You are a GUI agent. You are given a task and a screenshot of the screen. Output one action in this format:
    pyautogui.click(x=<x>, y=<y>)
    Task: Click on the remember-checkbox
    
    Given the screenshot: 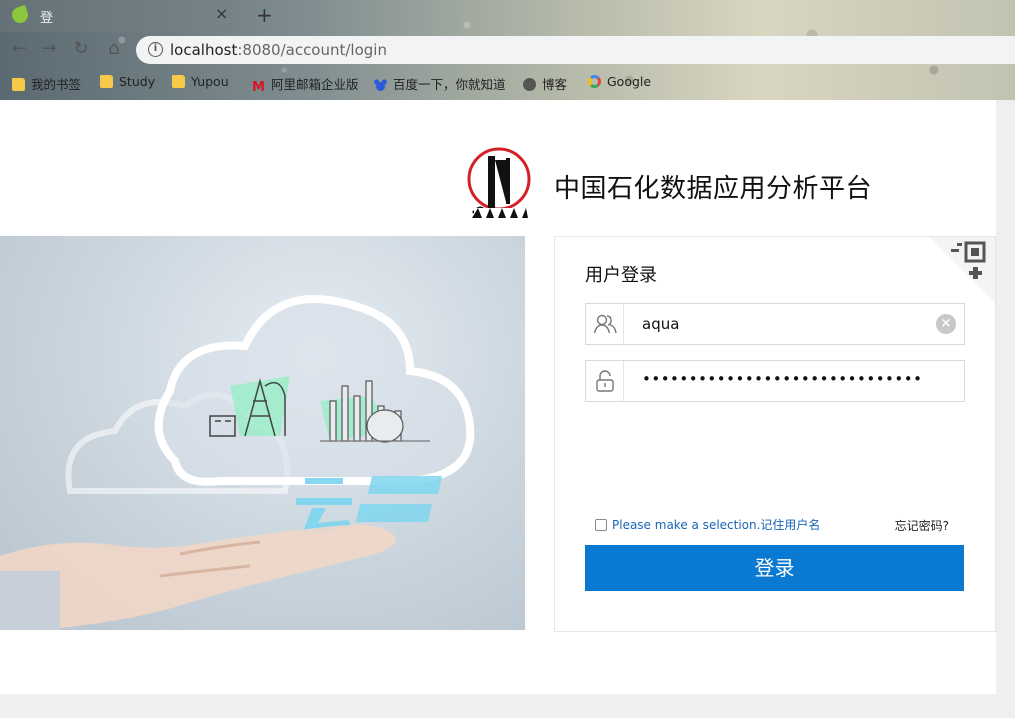 What is the action you would take?
    pyautogui.click(x=601, y=525)
    